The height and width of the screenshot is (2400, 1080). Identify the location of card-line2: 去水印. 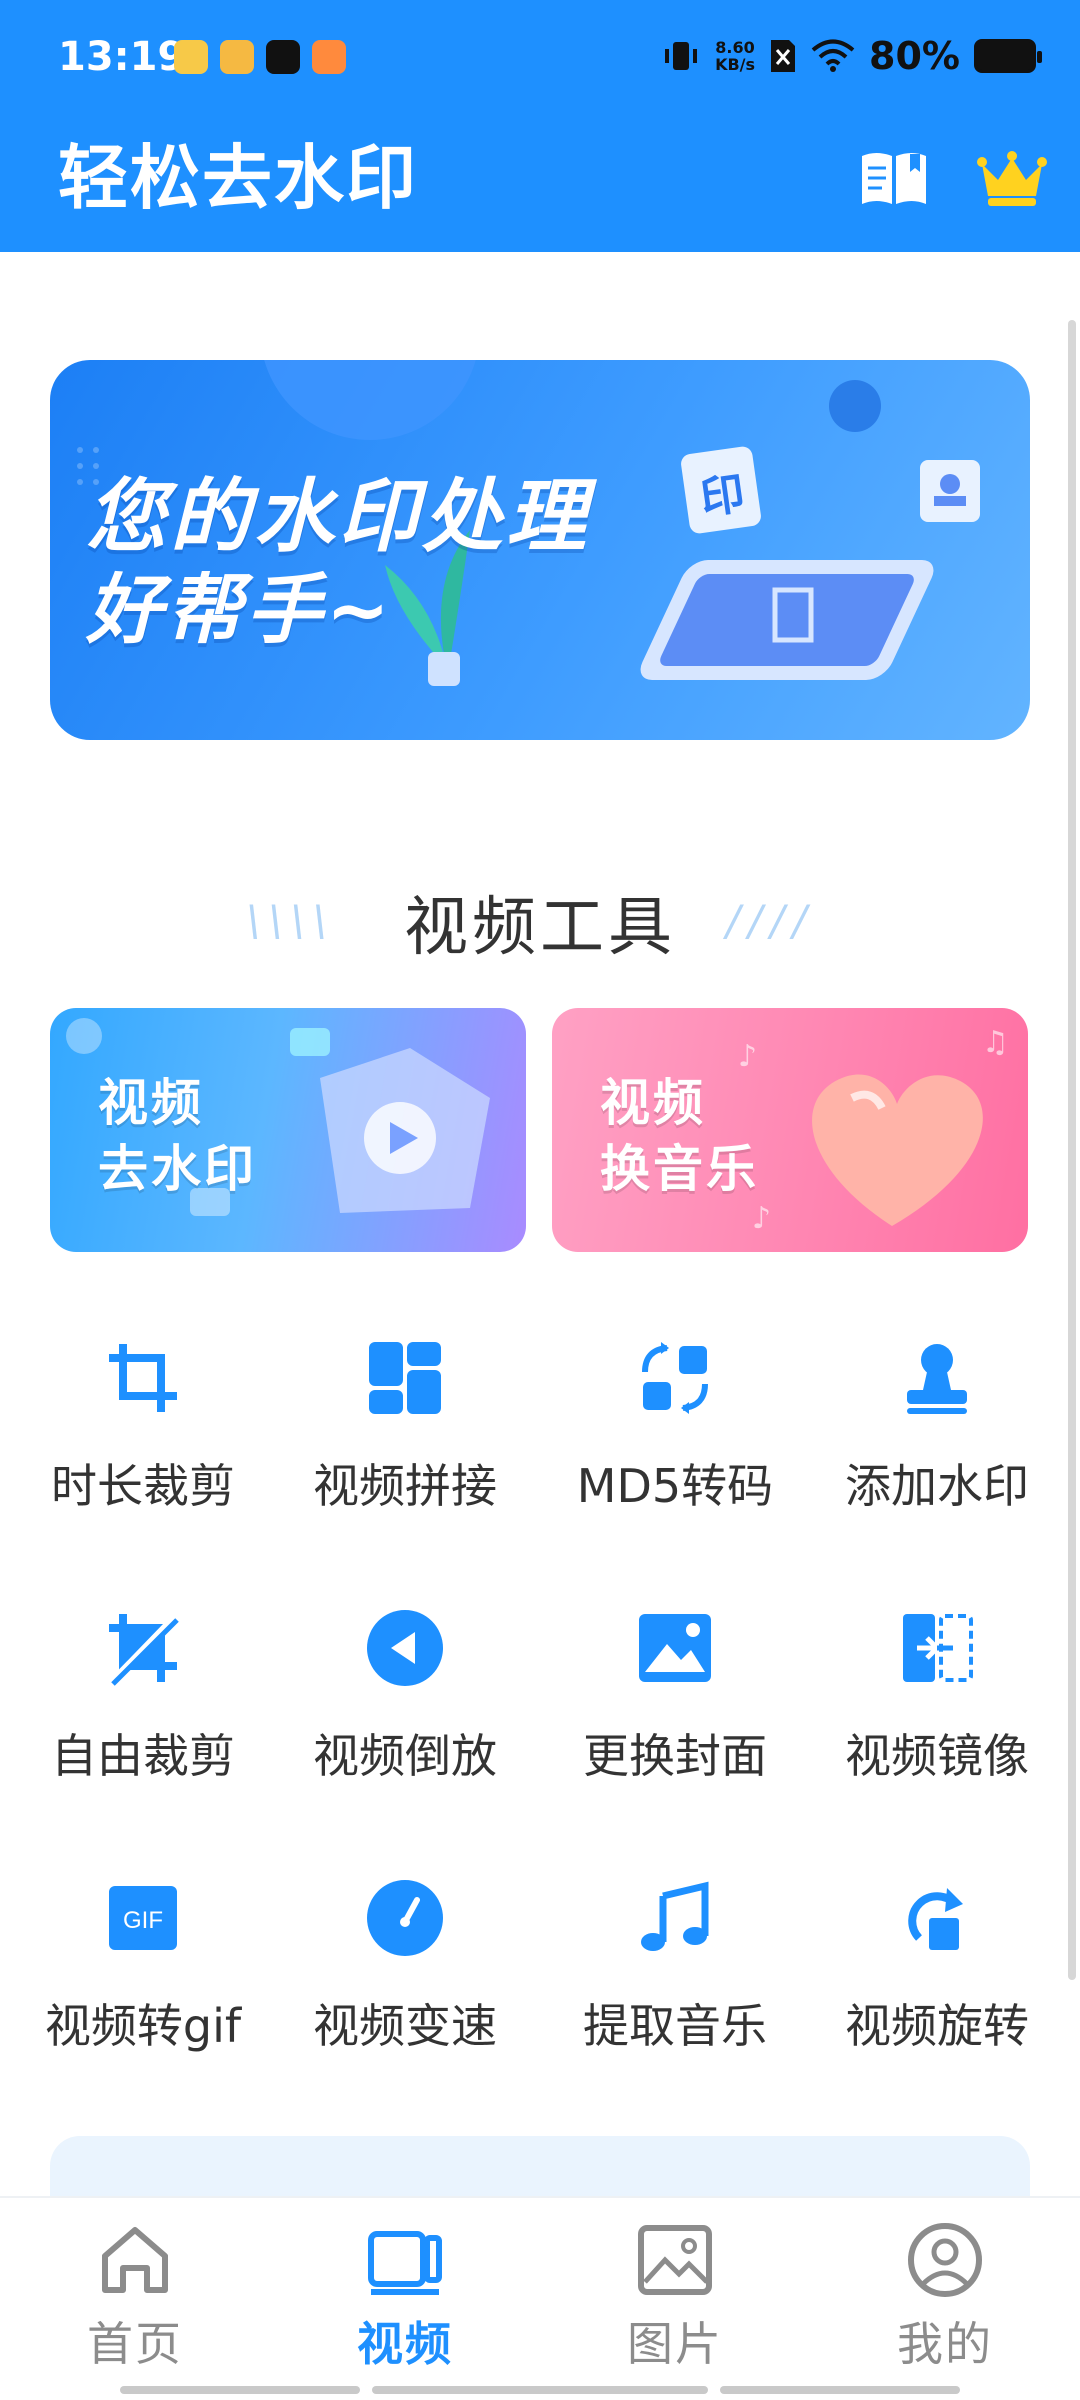
(177, 1169).